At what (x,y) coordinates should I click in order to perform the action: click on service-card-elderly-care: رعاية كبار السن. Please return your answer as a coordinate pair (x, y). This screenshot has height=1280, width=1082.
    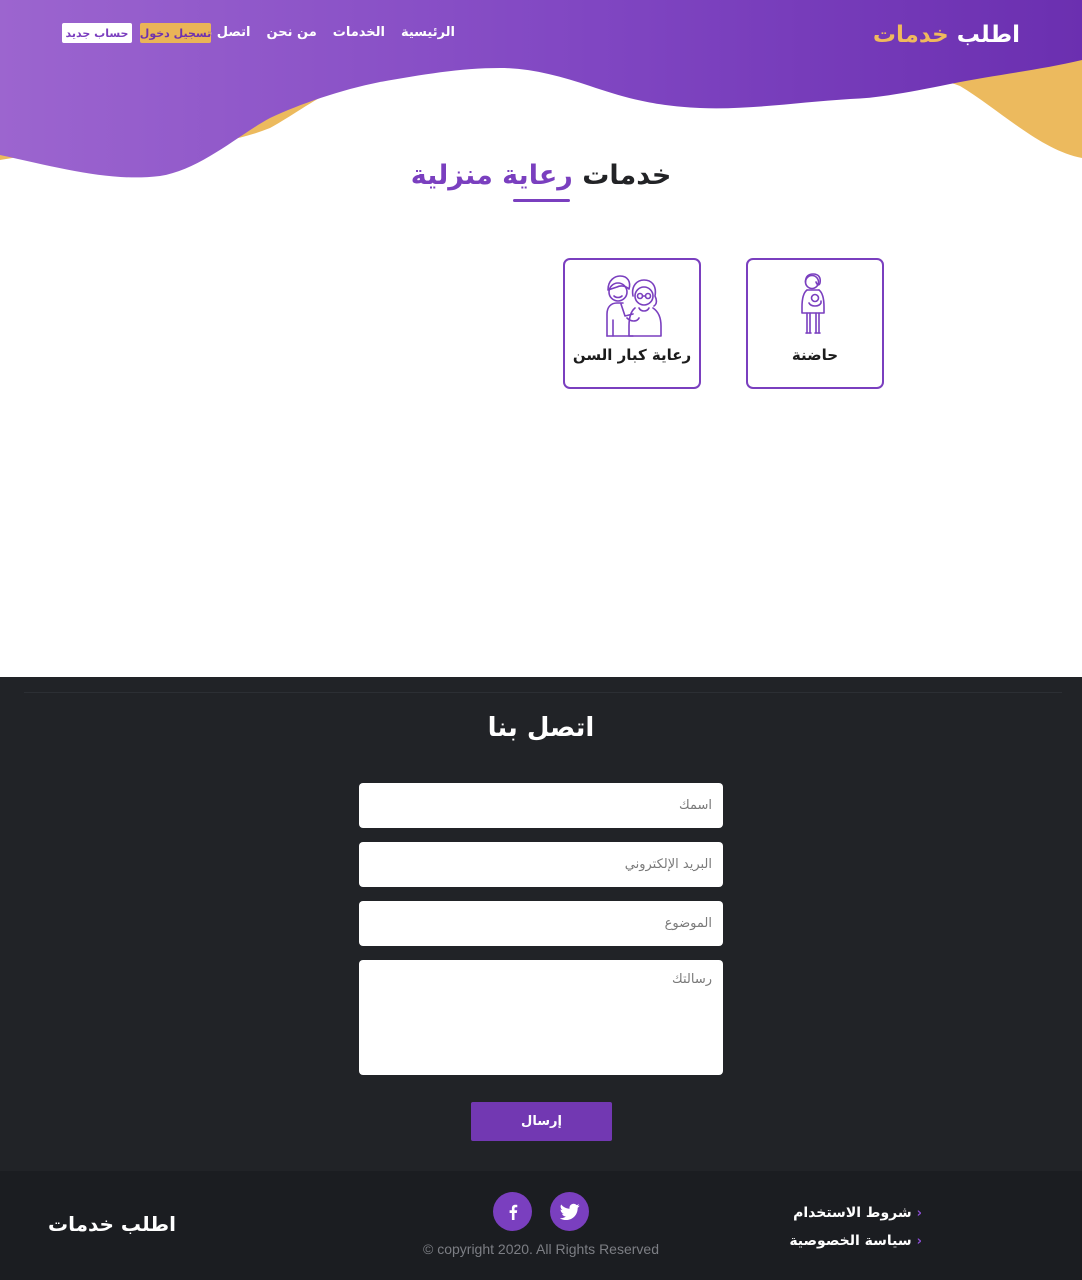
    Looking at the image, I should click on (632, 323).